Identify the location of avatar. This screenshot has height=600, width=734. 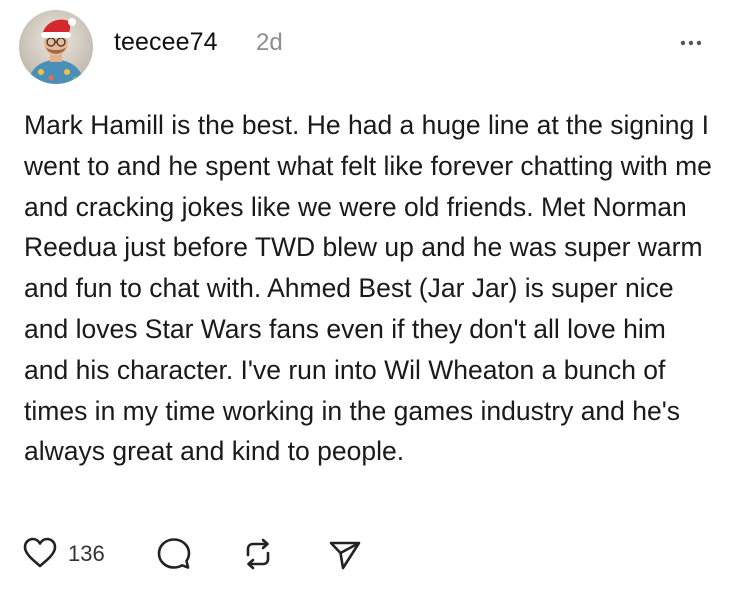
(56, 47).